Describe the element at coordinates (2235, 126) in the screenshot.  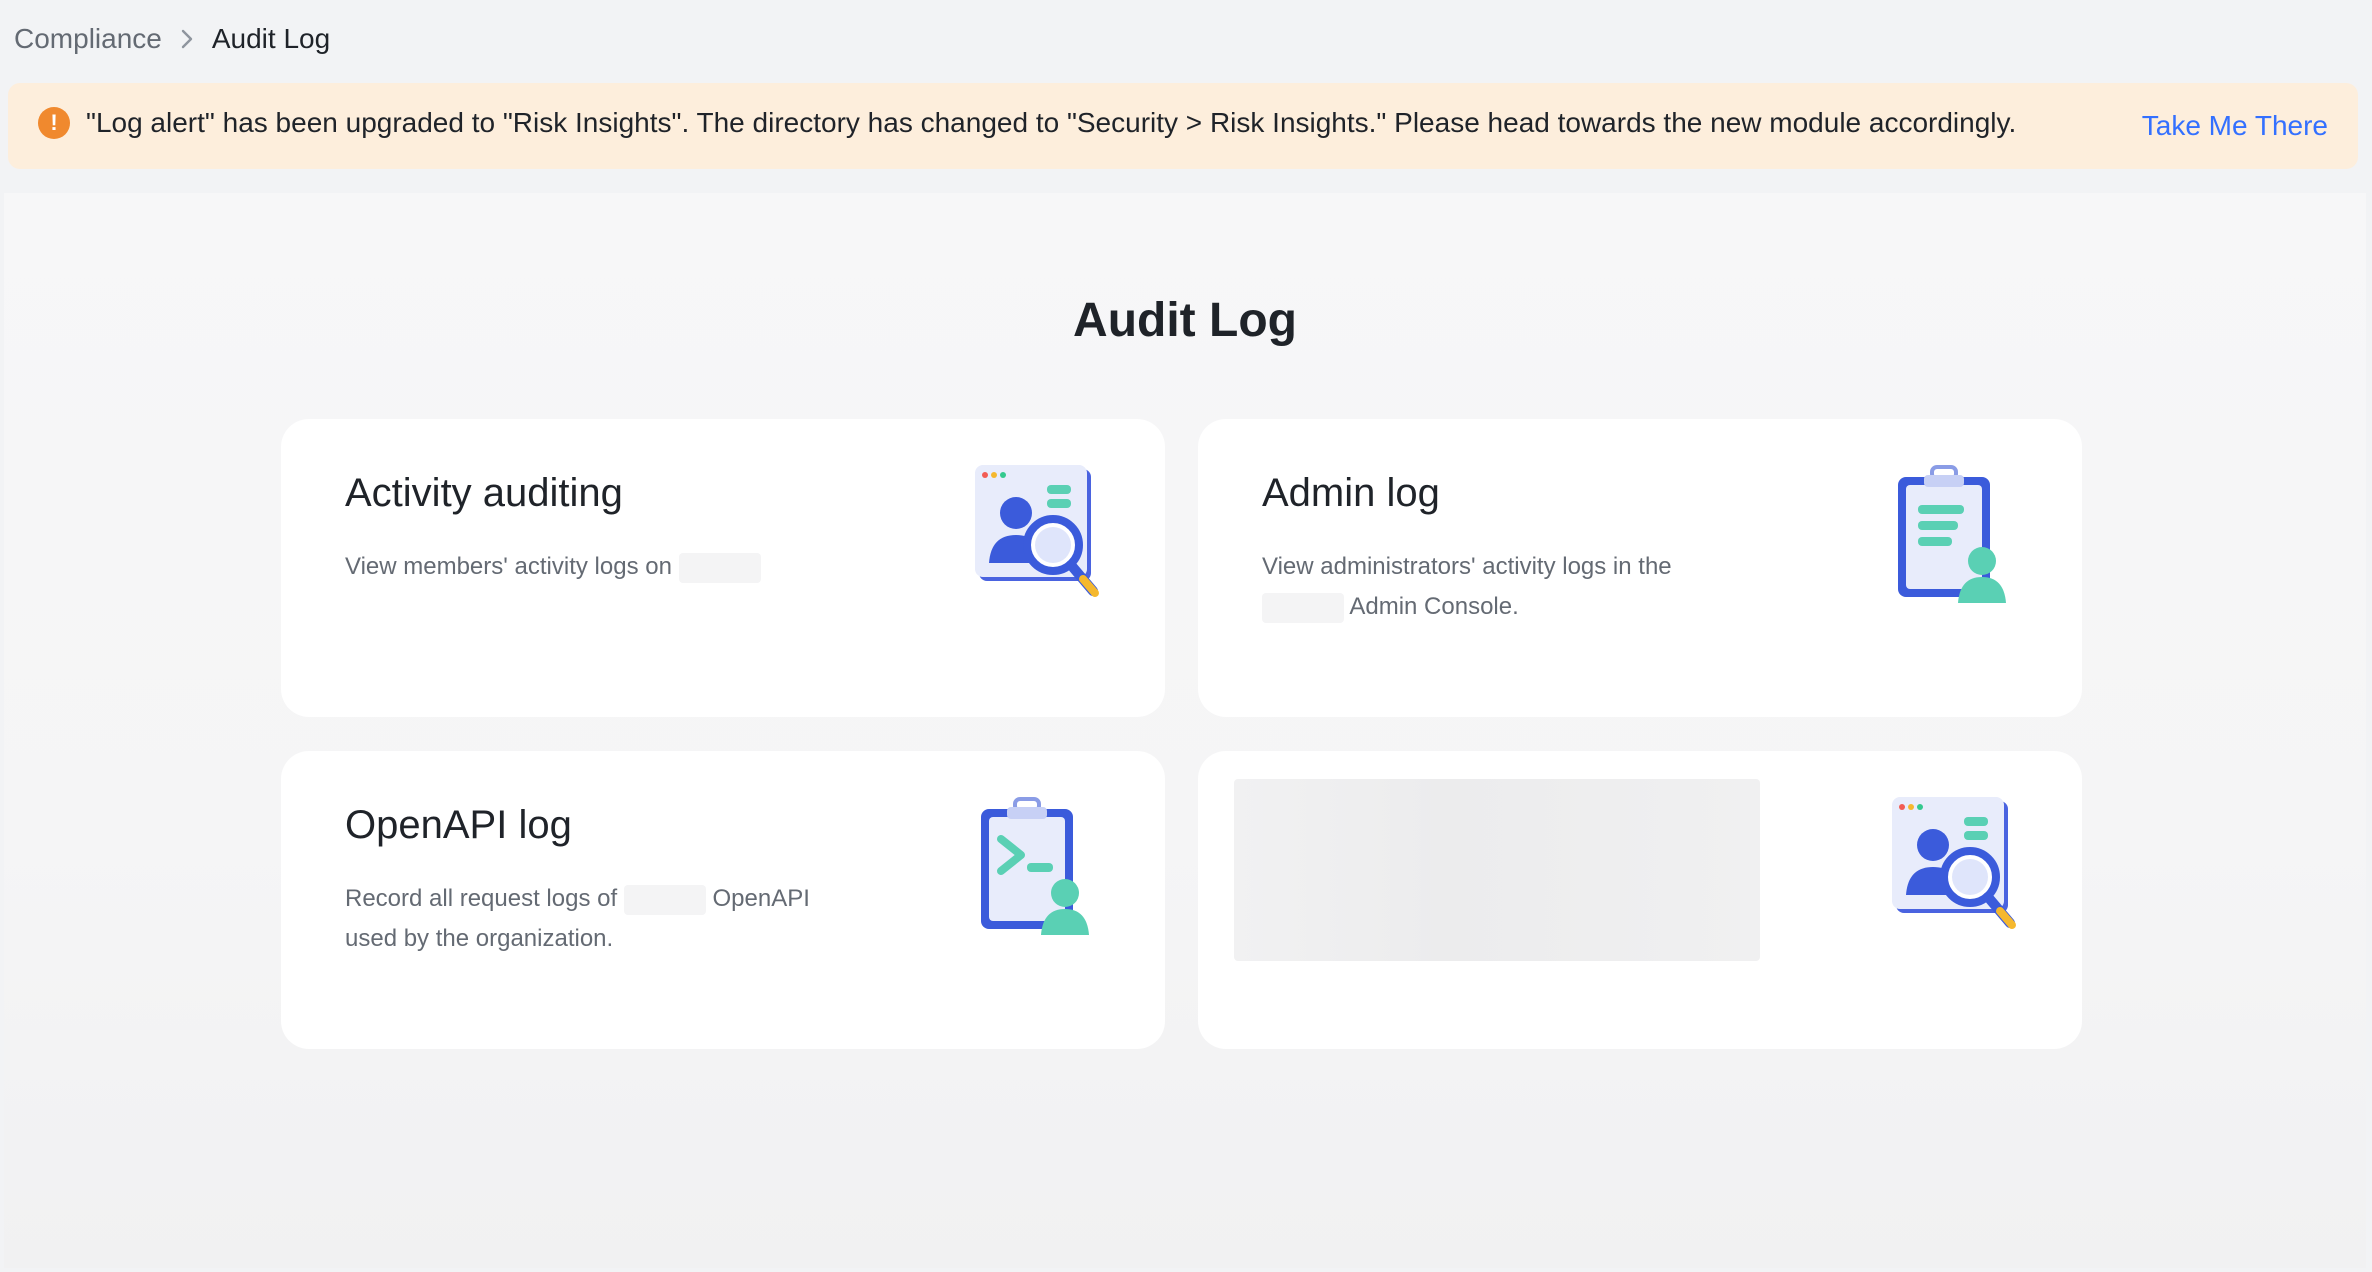
I see `take-me-there-link: Take Me There` at that location.